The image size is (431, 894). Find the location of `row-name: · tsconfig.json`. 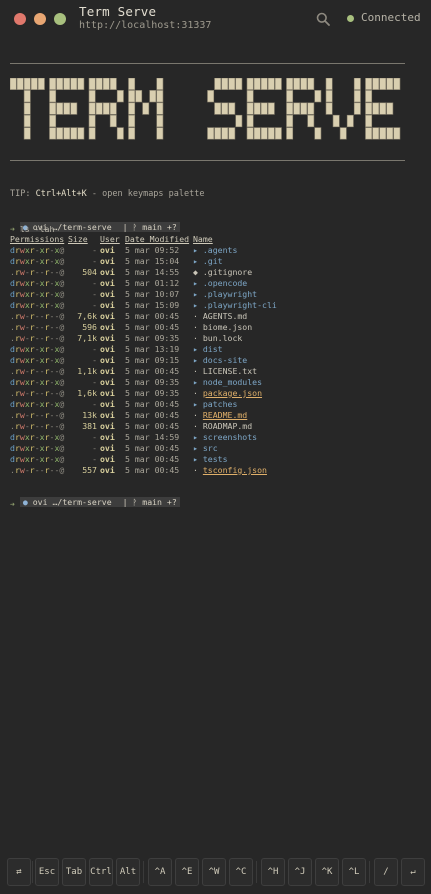

row-name: · tsconfig.json is located at coordinates (243, 470).